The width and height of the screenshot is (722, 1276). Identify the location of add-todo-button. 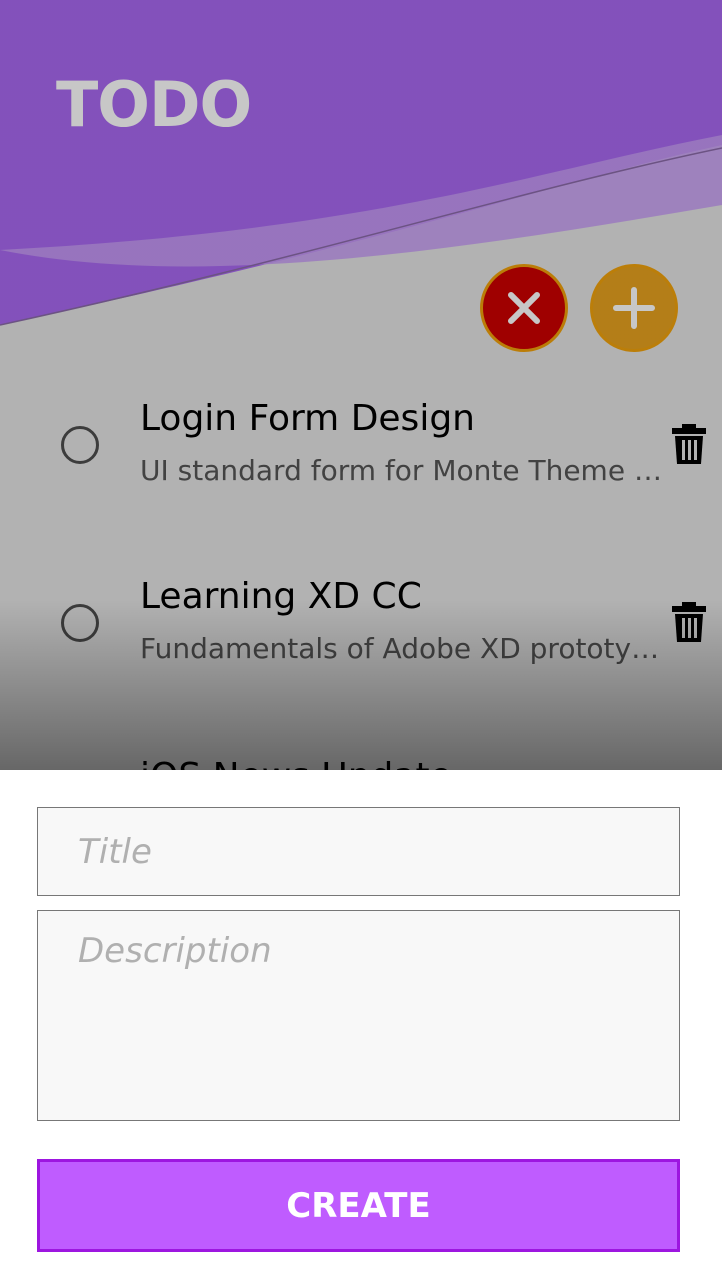
(634, 308).